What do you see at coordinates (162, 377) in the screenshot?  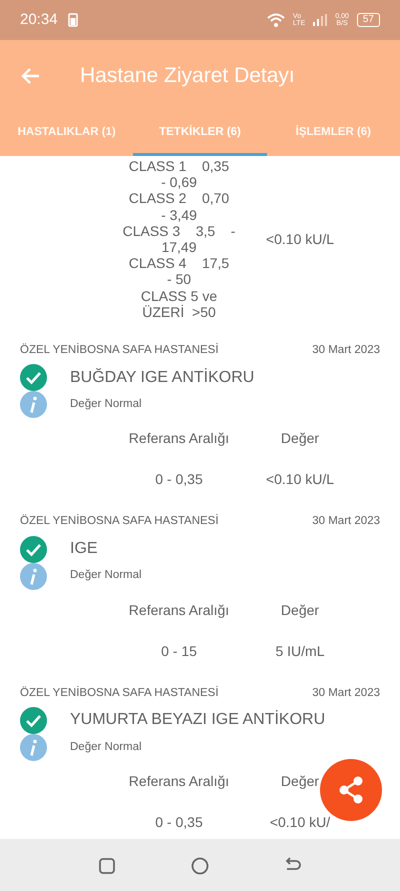 I see `test-name: BUĞDAY IGE ANTİKORU` at bounding box center [162, 377].